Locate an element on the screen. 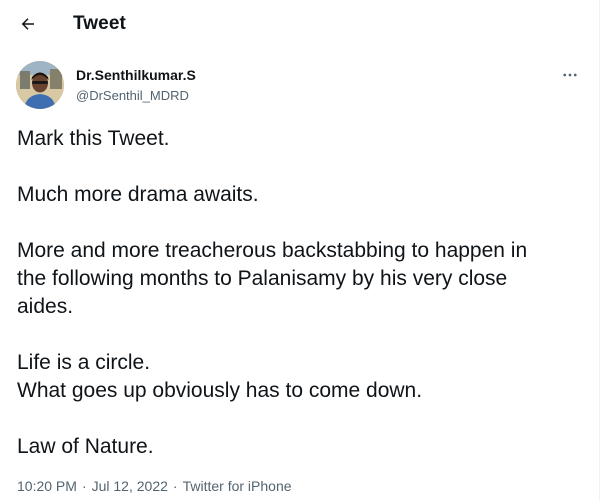  tweet-source-link: Twitter for iPhone is located at coordinates (237, 486).